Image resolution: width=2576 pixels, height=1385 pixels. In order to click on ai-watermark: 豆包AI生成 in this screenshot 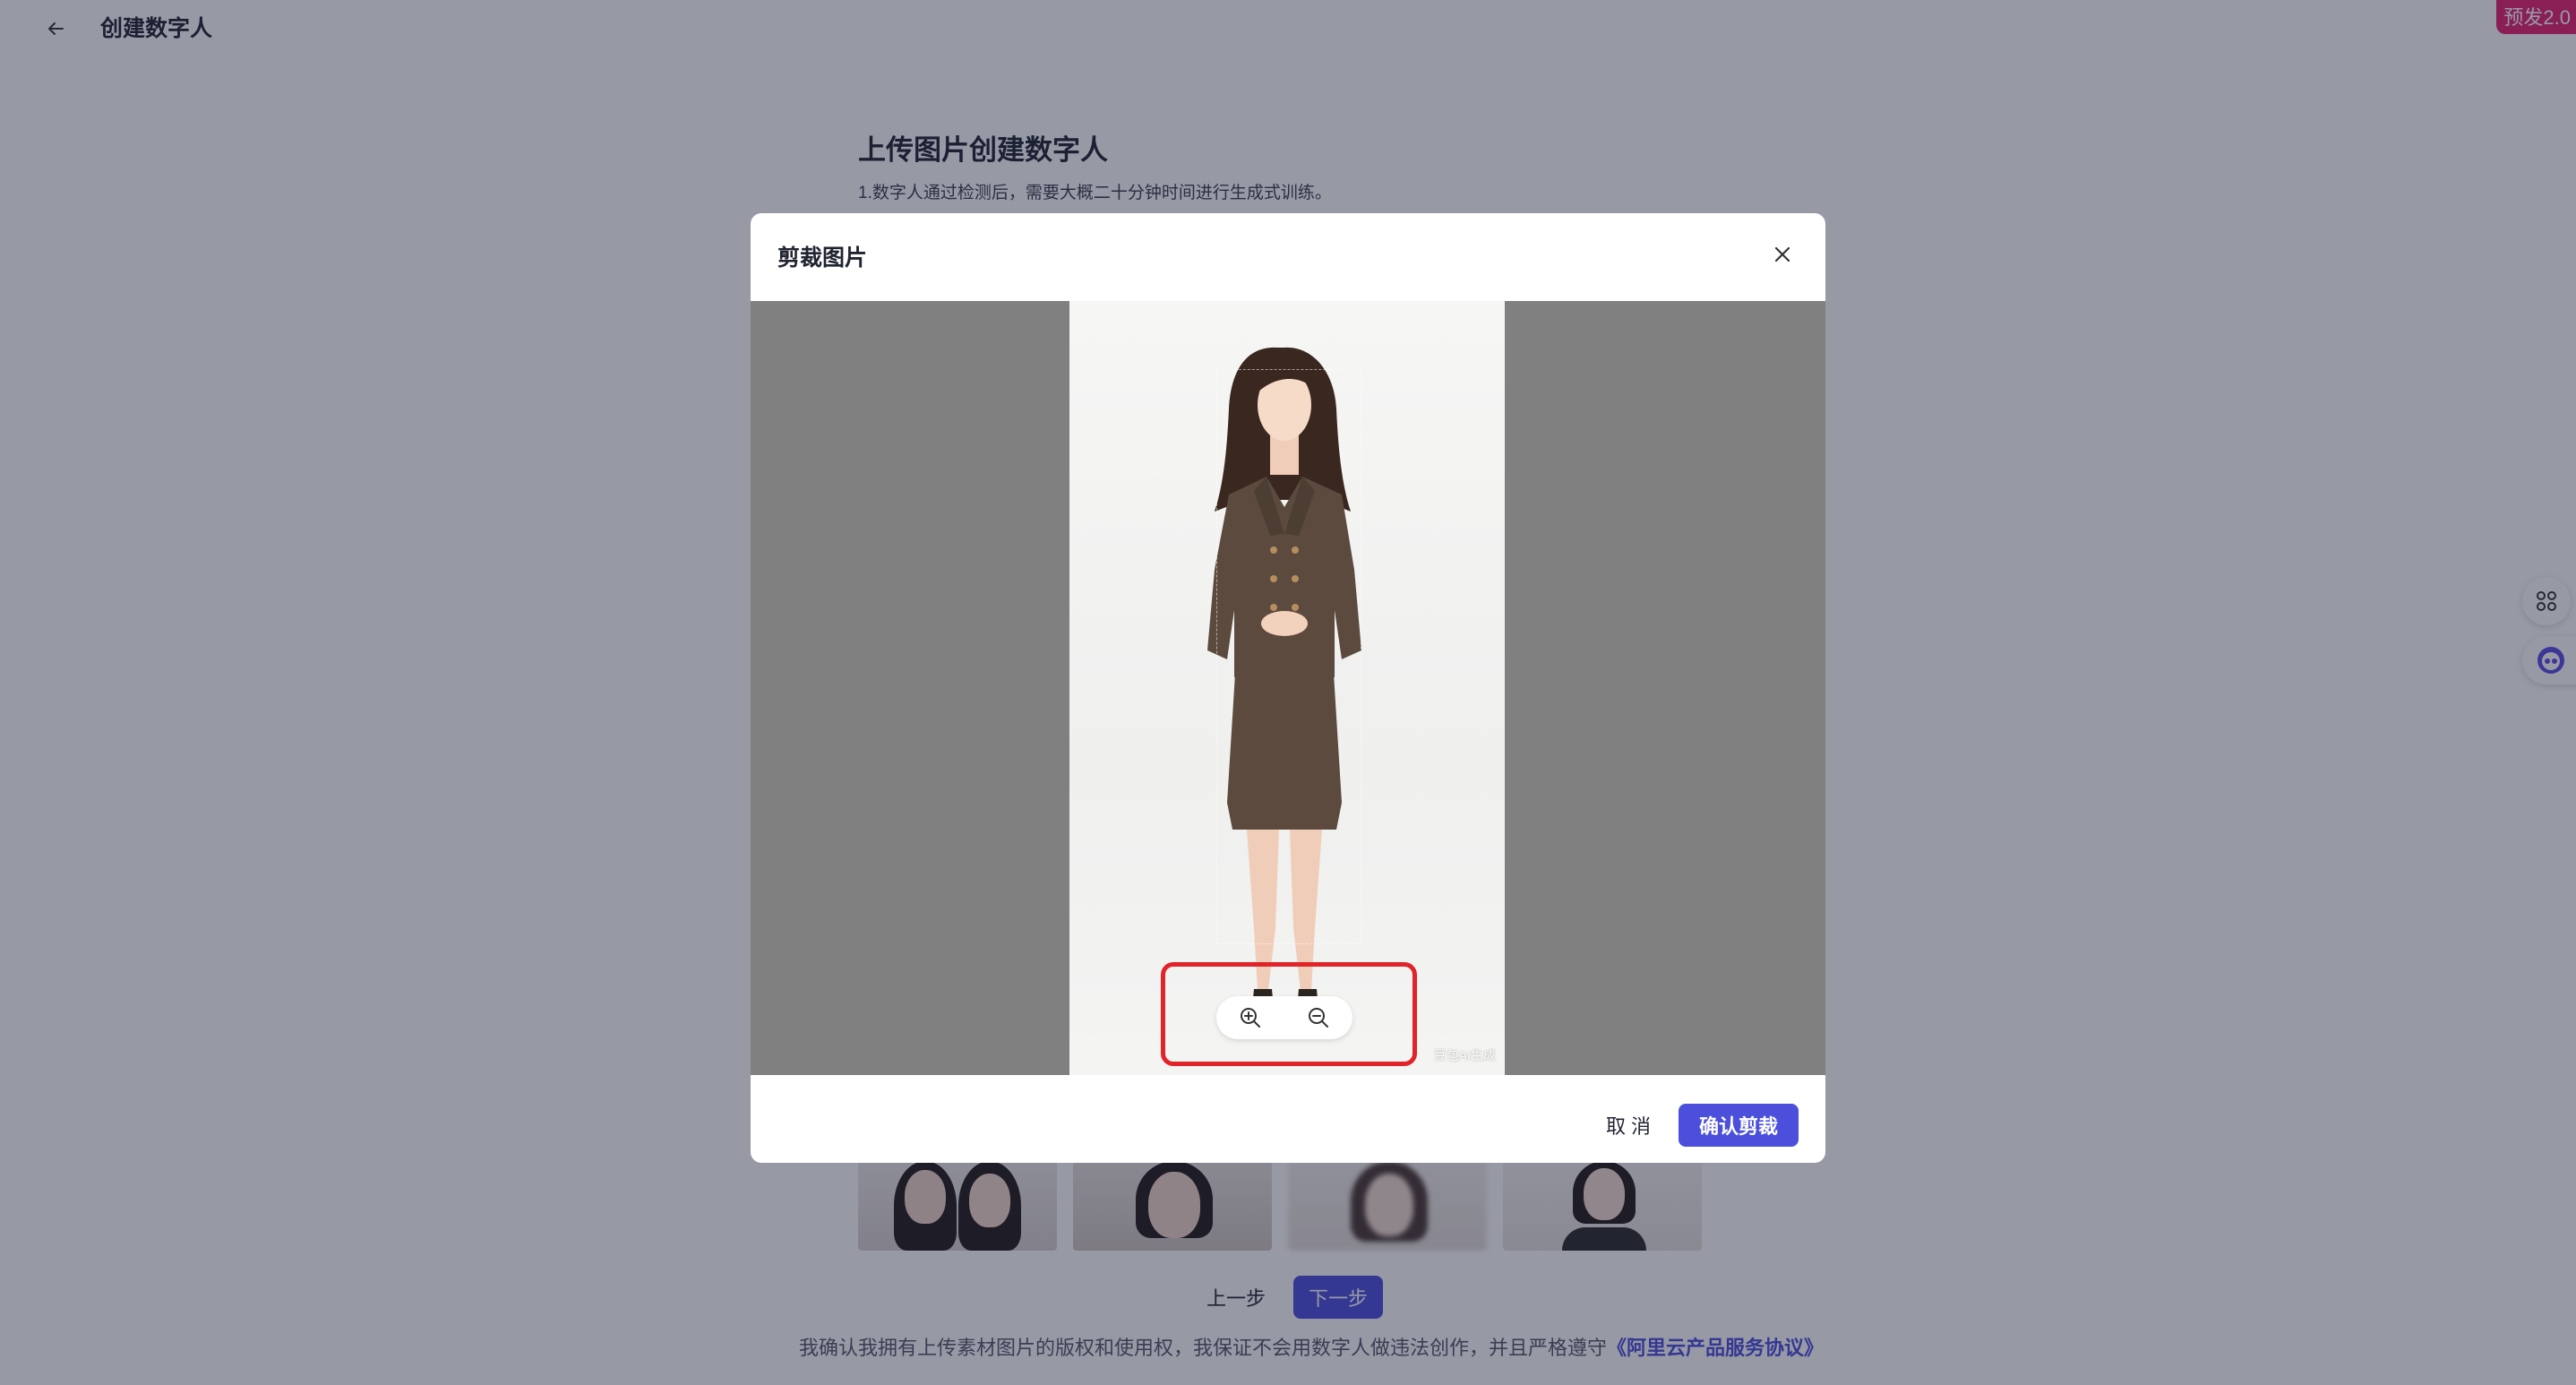, I will do `click(1464, 1055)`.